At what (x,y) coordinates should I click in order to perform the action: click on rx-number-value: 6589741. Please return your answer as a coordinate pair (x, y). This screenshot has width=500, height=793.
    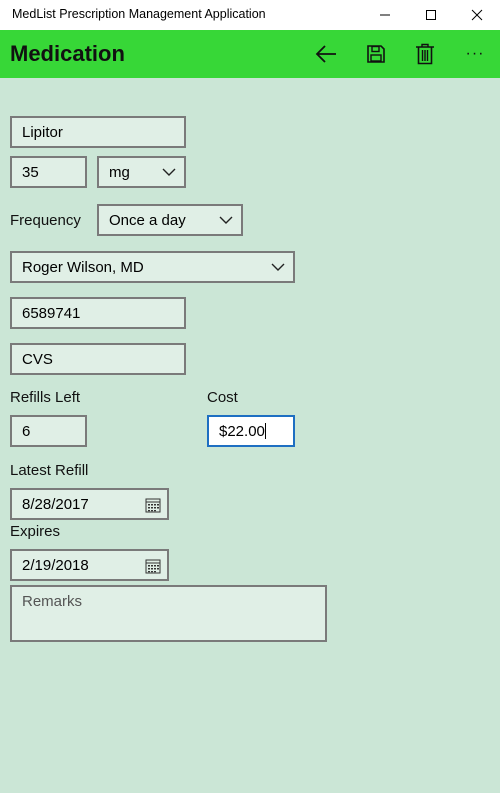
    Looking at the image, I should click on (51, 313).